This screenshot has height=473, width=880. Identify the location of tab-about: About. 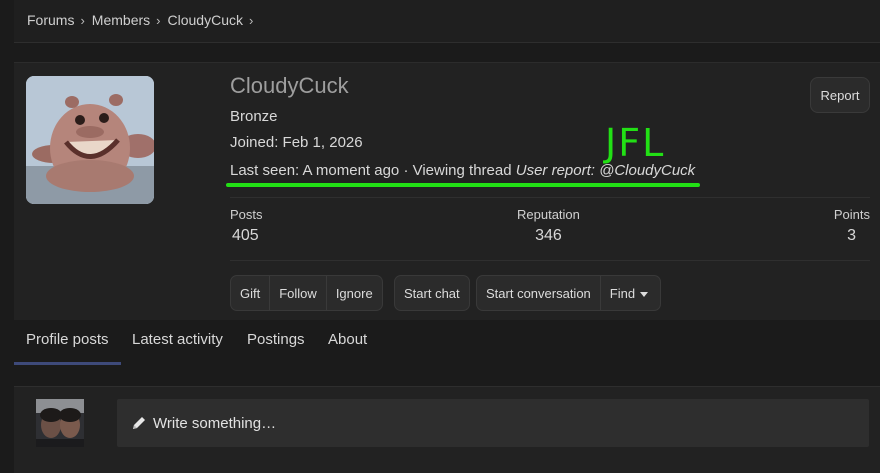
(347, 339).